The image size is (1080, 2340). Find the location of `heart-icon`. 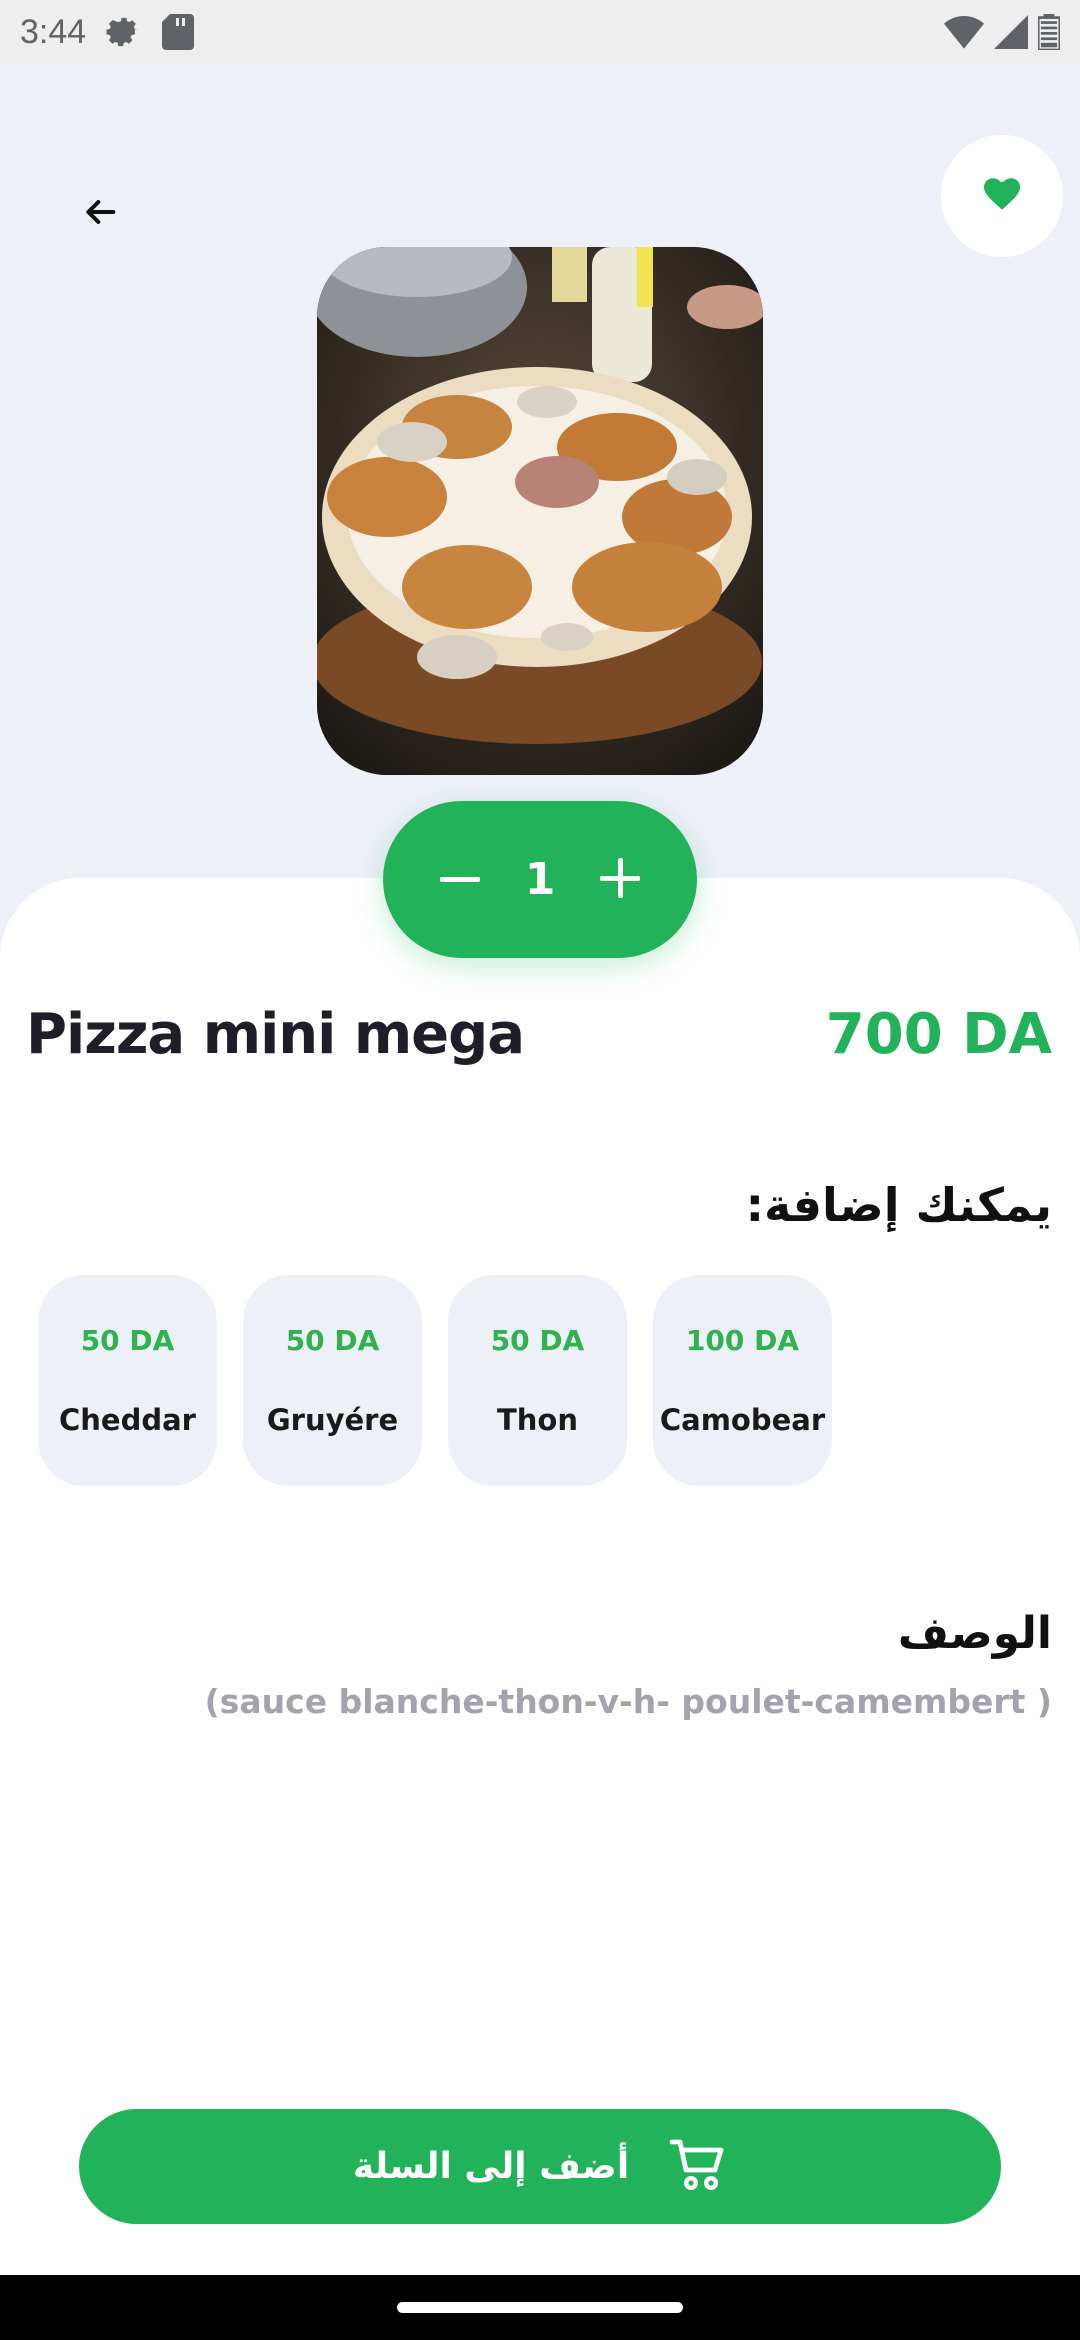

heart-icon is located at coordinates (1002, 196).